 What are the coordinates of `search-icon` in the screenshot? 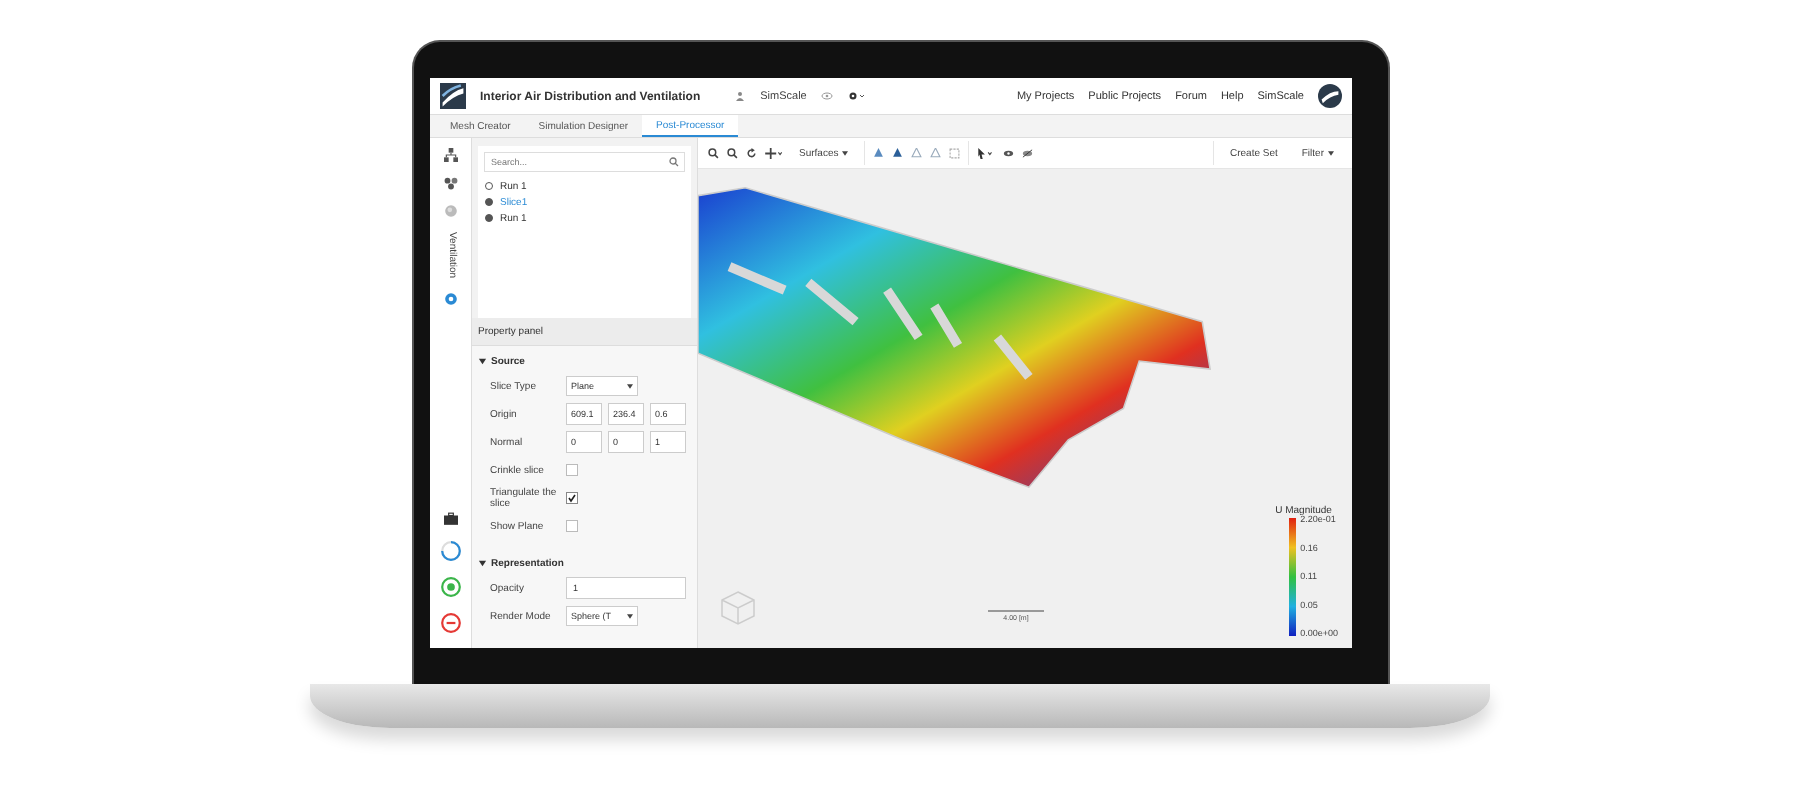 It's located at (673, 162).